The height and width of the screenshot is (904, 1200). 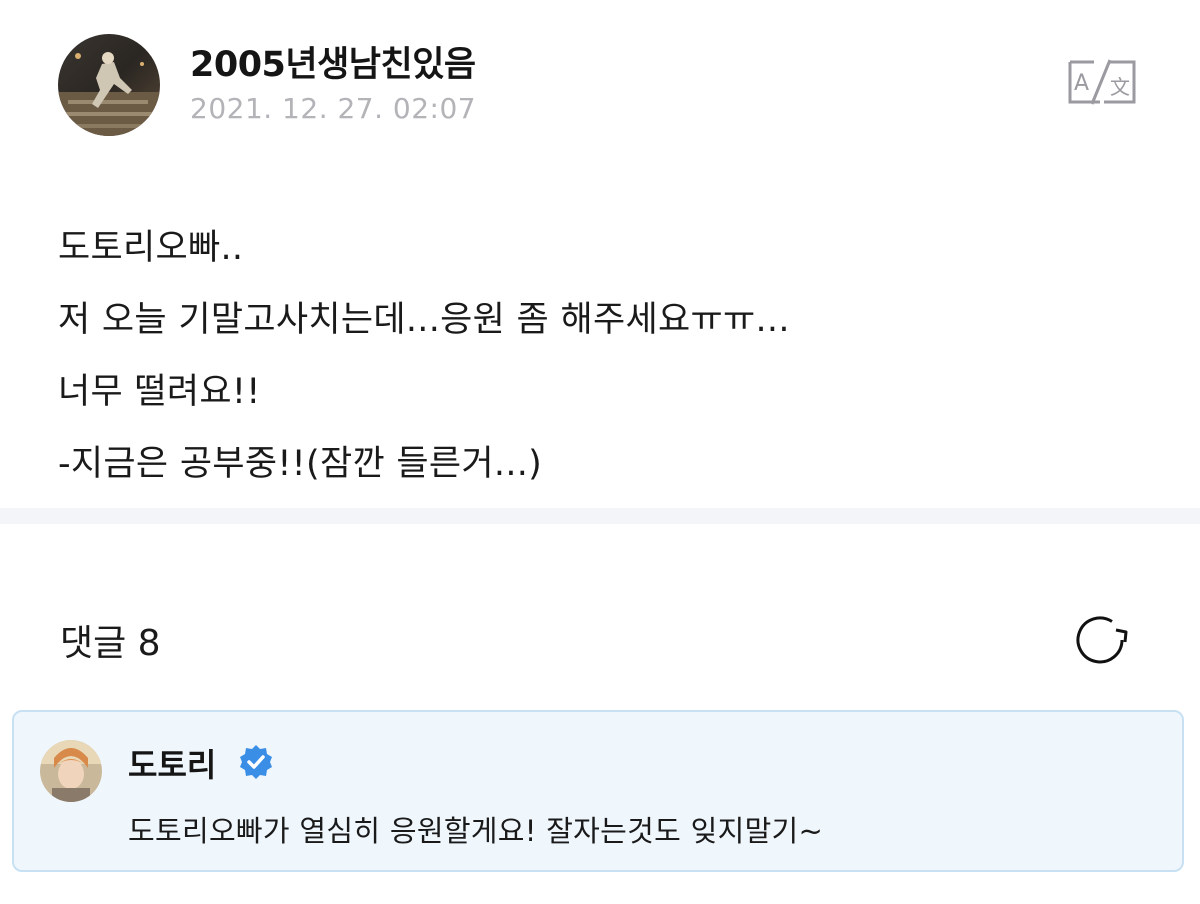 I want to click on section-divider, so click(x=600, y=516).